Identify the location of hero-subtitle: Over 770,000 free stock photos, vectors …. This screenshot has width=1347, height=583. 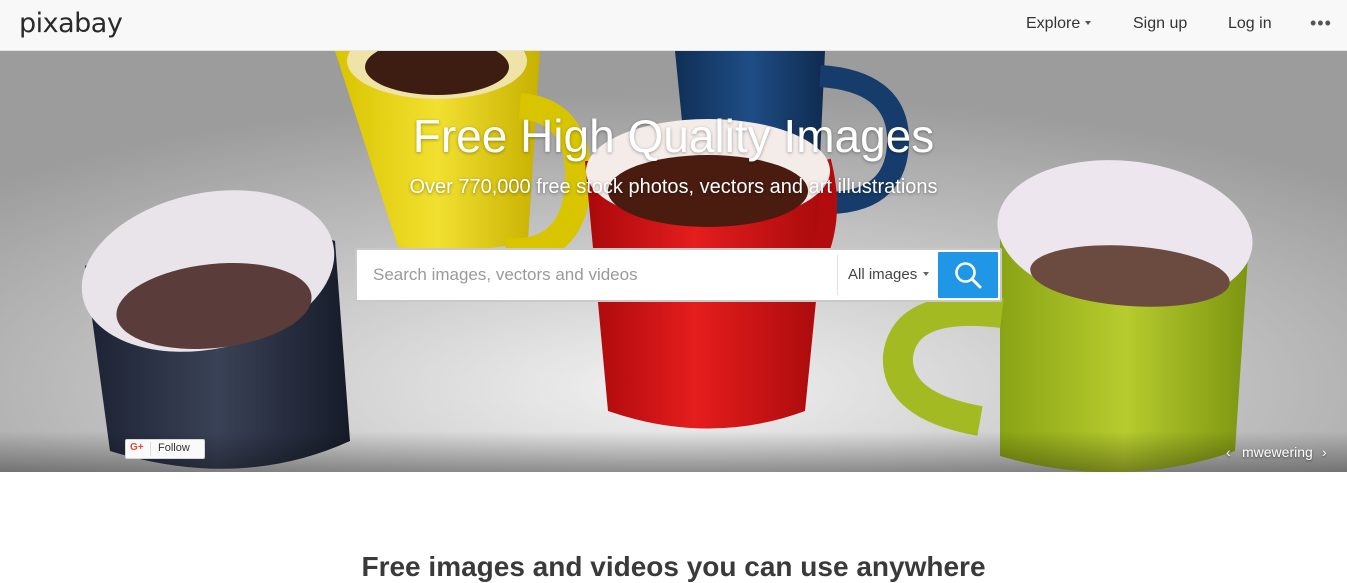
(673, 187).